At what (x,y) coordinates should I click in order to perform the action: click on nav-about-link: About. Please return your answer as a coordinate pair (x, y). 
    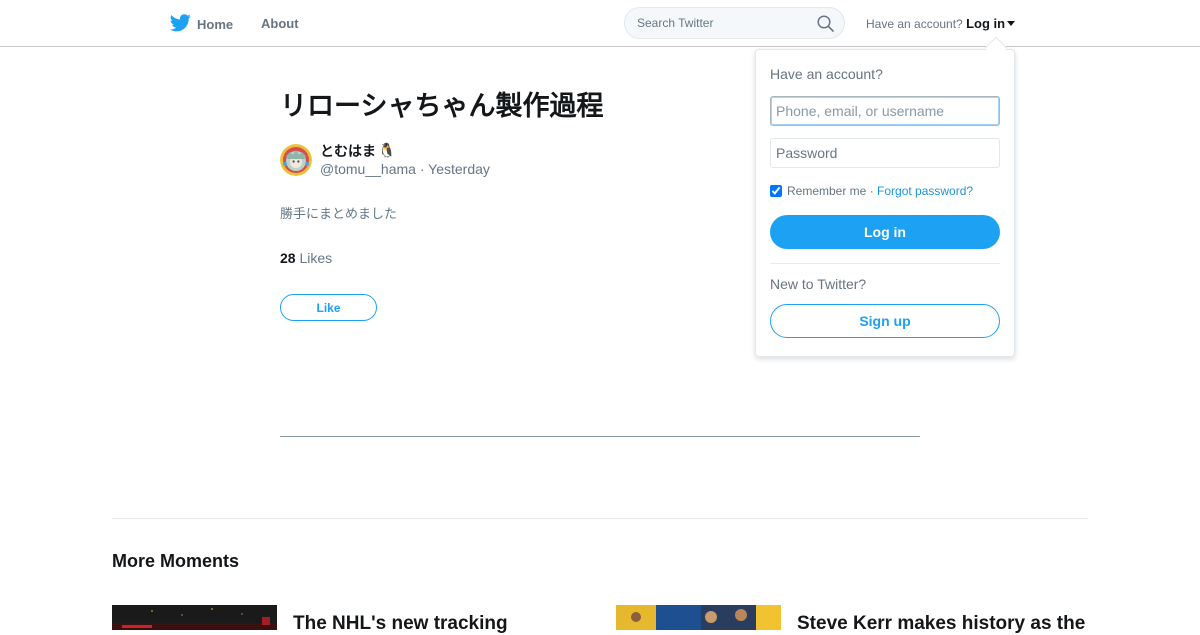
    Looking at the image, I should click on (280, 23).